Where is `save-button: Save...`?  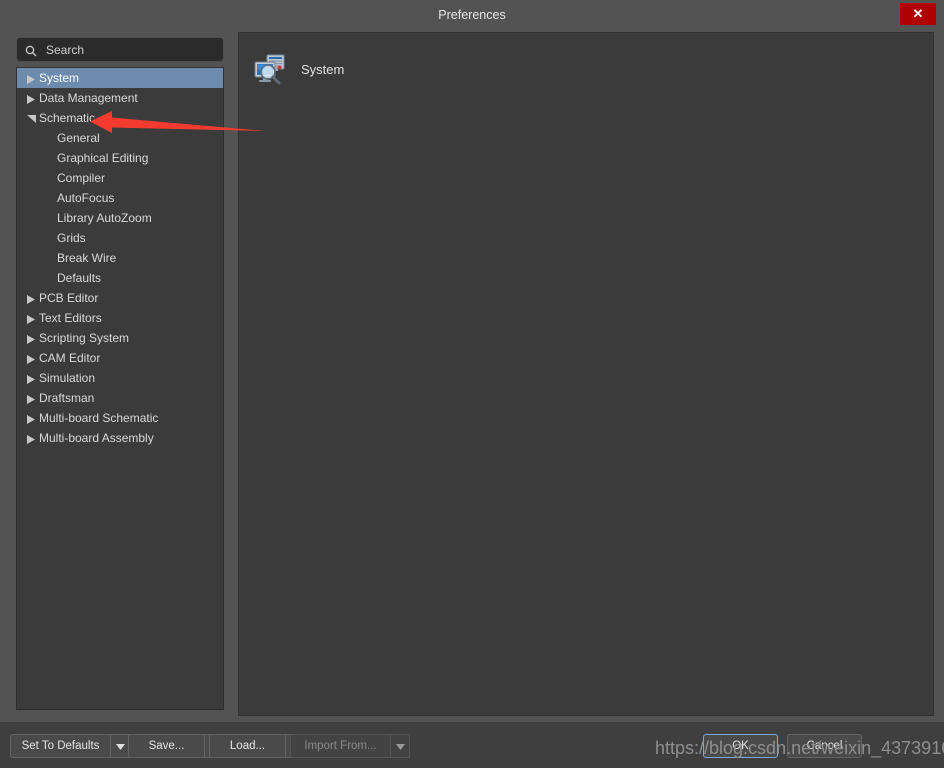
save-button: Save... is located at coordinates (166, 746).